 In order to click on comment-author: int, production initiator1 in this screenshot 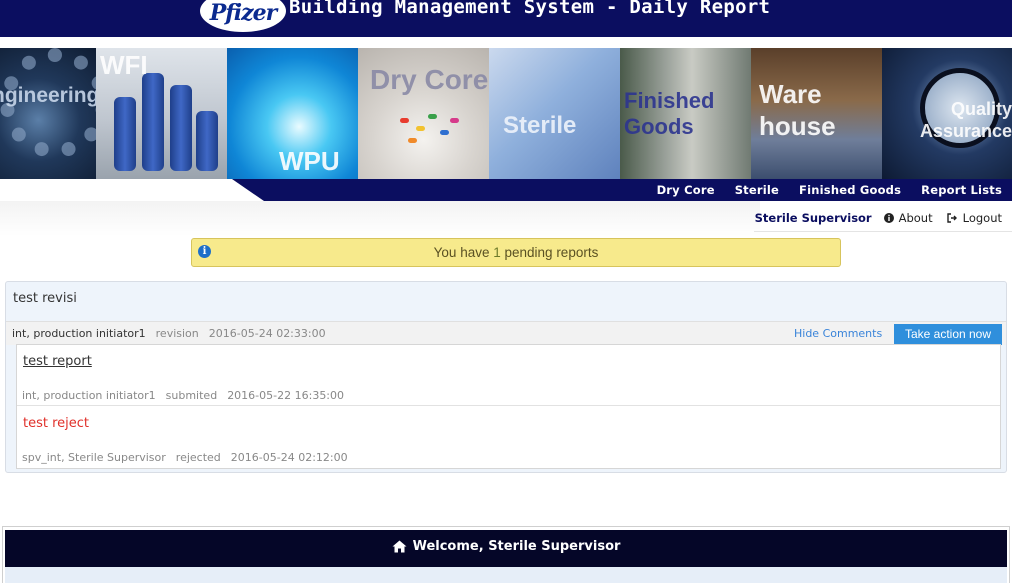, I will do `click(89, 395)`.